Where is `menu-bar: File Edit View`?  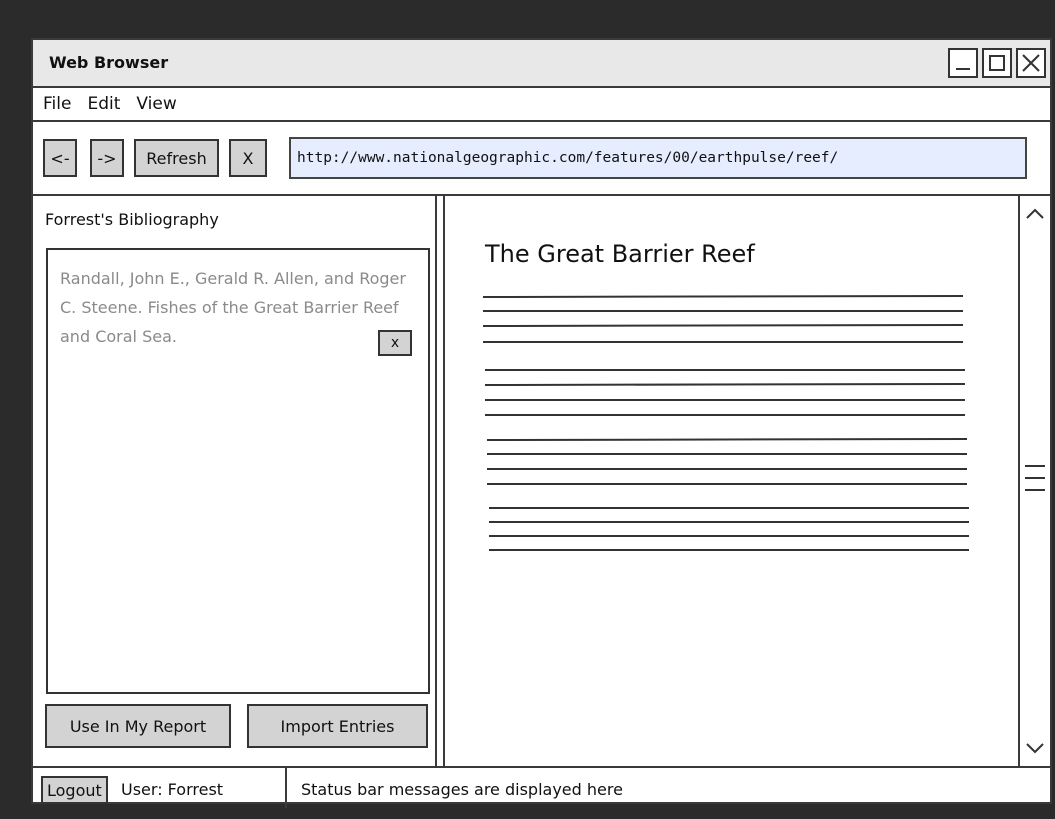 menu-bar: File Edit View is located at coordinates (541, 105).